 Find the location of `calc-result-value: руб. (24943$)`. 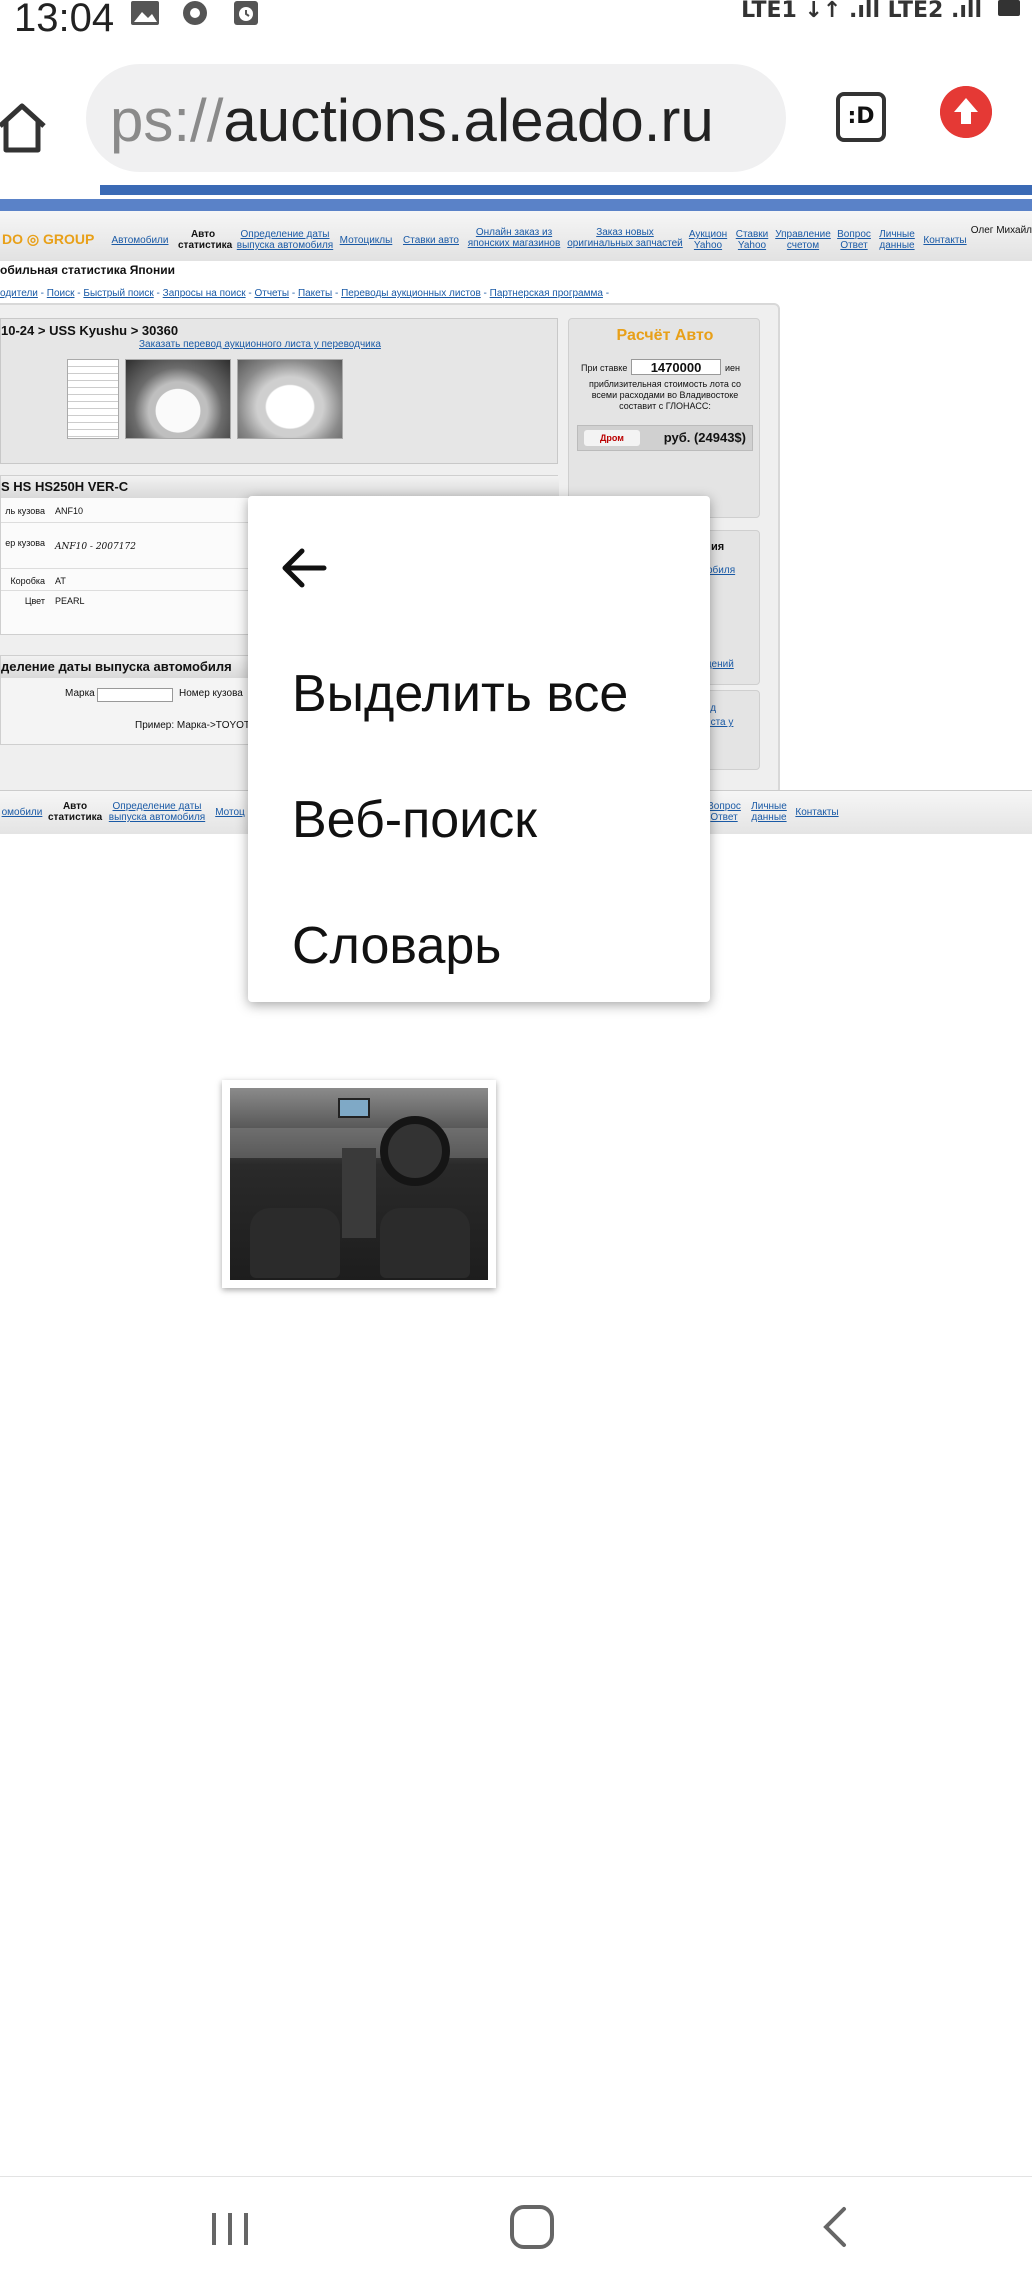

calc-result-value: руб. (24943$) is located at coordinates (704, 437).